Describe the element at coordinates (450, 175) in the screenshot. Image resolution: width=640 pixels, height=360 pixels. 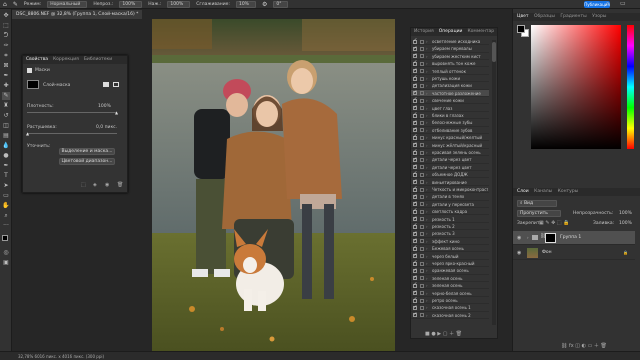
I see `action-item: › объемное ДОДЖ` at that location.